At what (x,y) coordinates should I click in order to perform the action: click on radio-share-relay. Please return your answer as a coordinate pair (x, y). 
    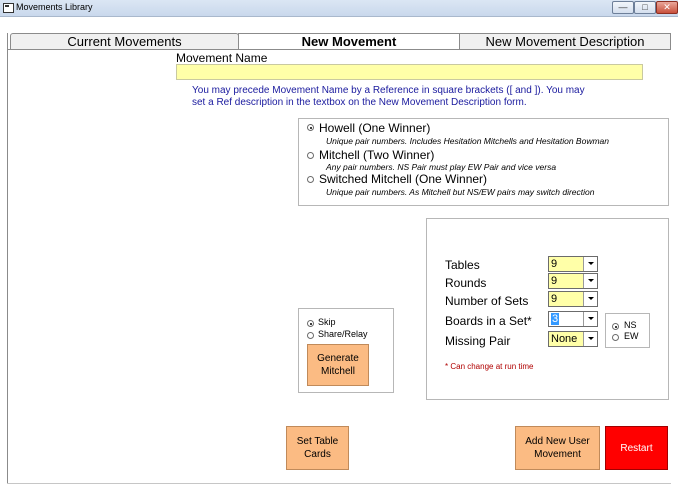
    Looking at the image, I should click on (310, 335).